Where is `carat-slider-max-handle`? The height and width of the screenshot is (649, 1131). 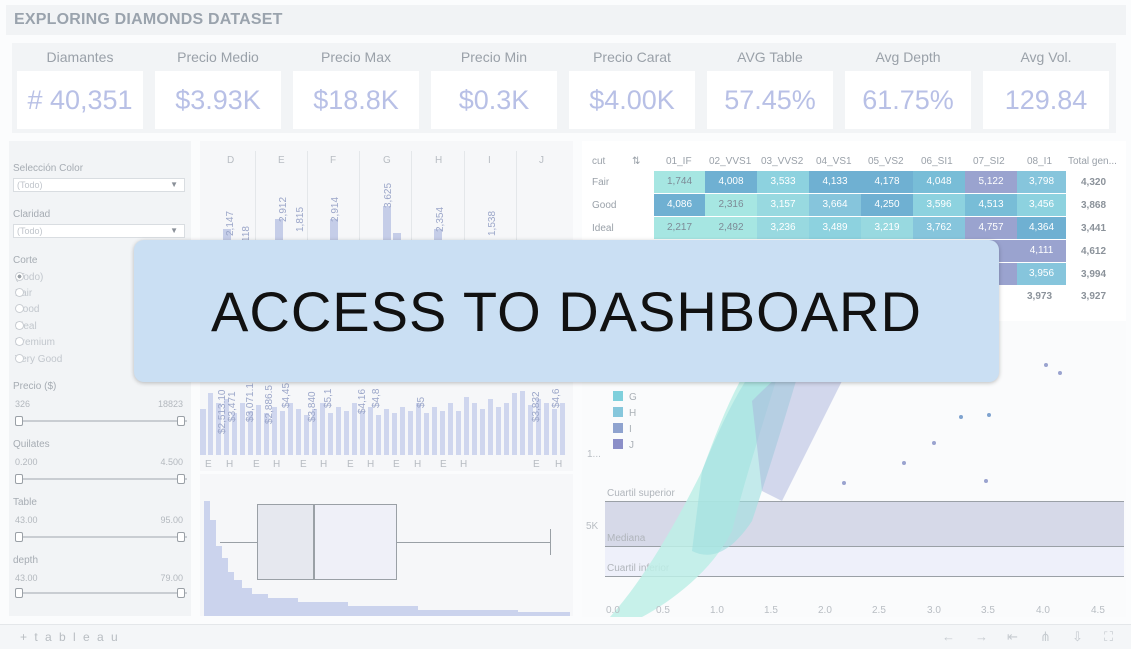
carat-slider-max-handle is located at coordinates (181, 479).